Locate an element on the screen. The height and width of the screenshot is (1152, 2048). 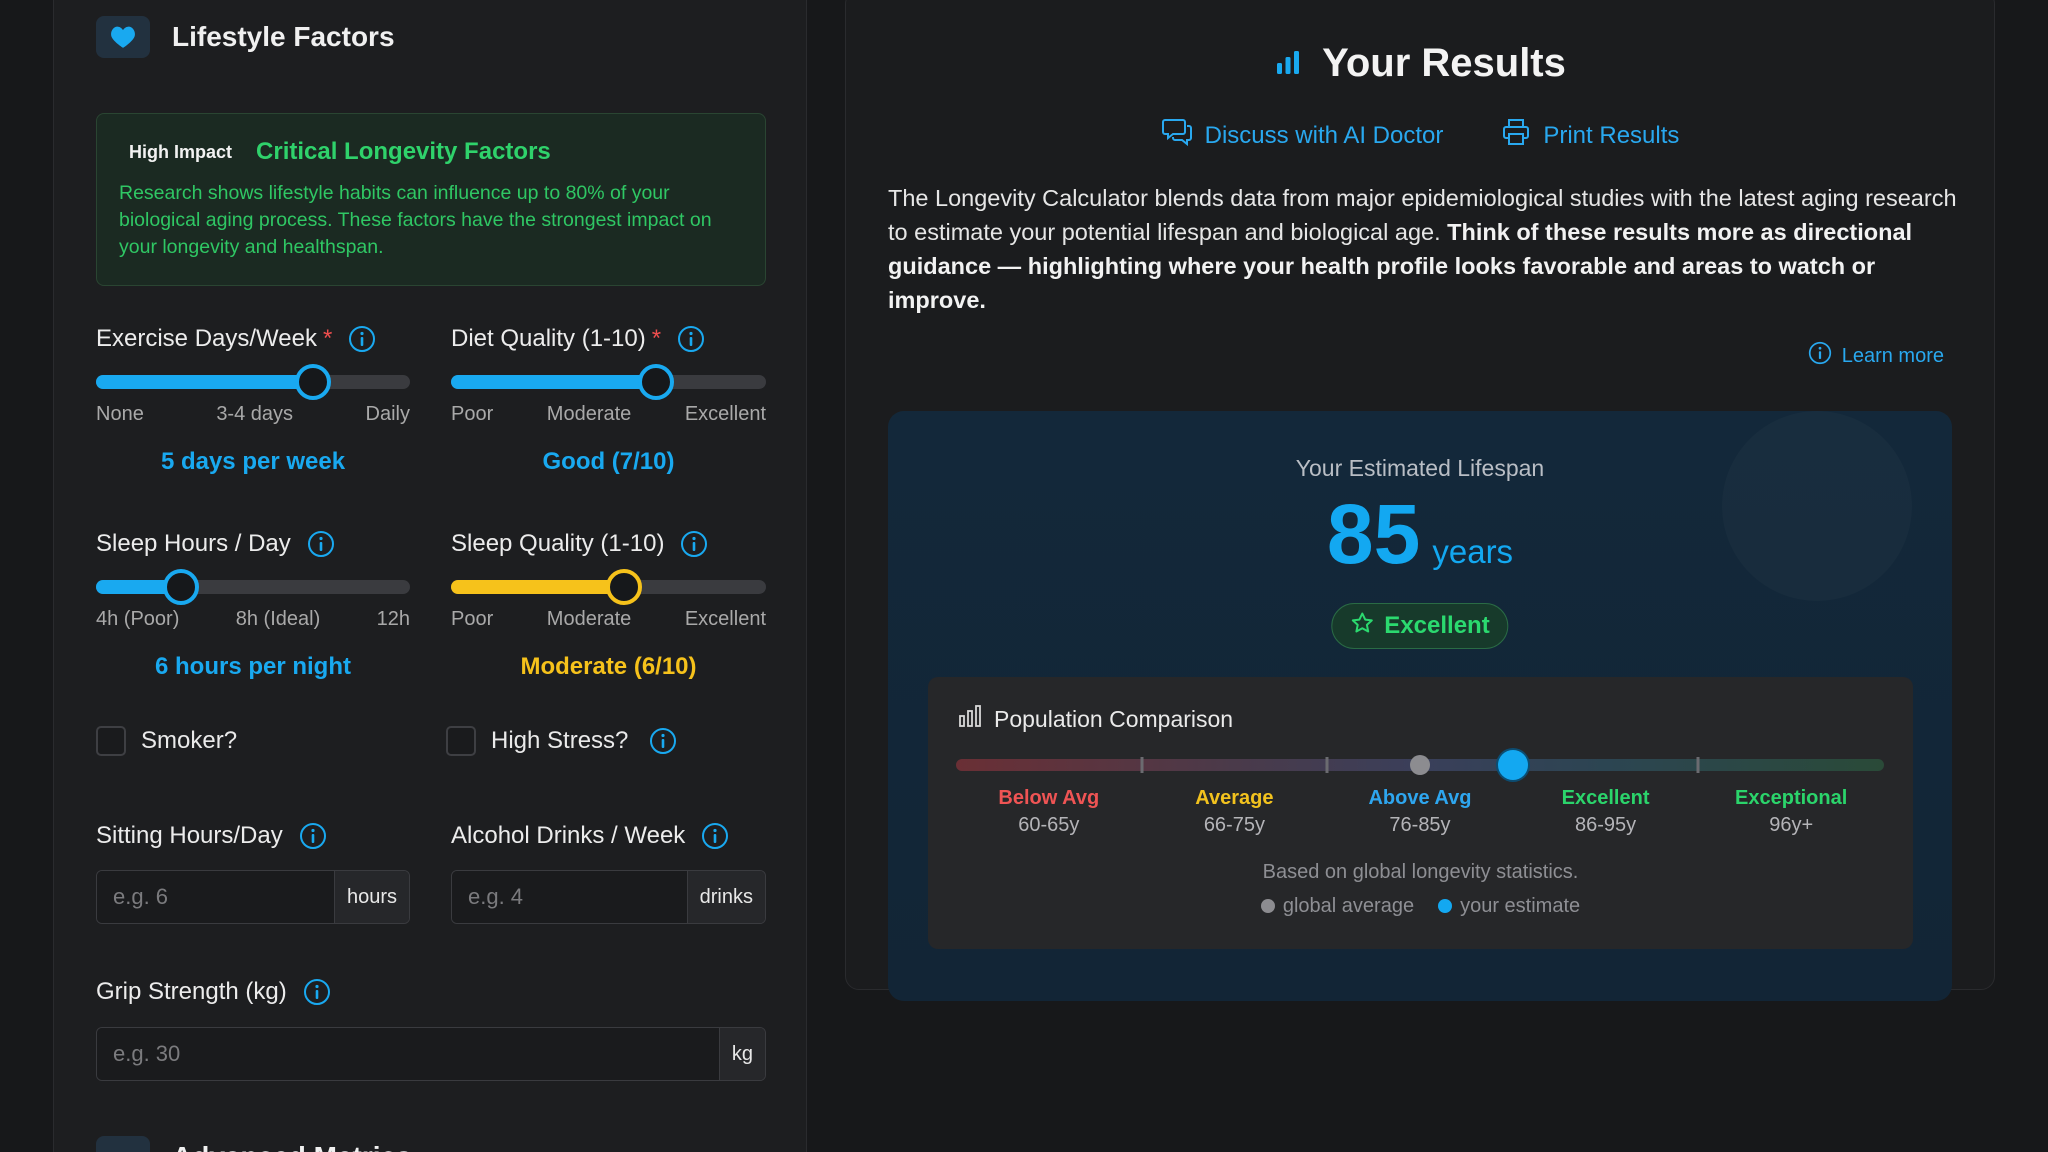
category-name: Below Avg is located at coordinates (1049, 798).